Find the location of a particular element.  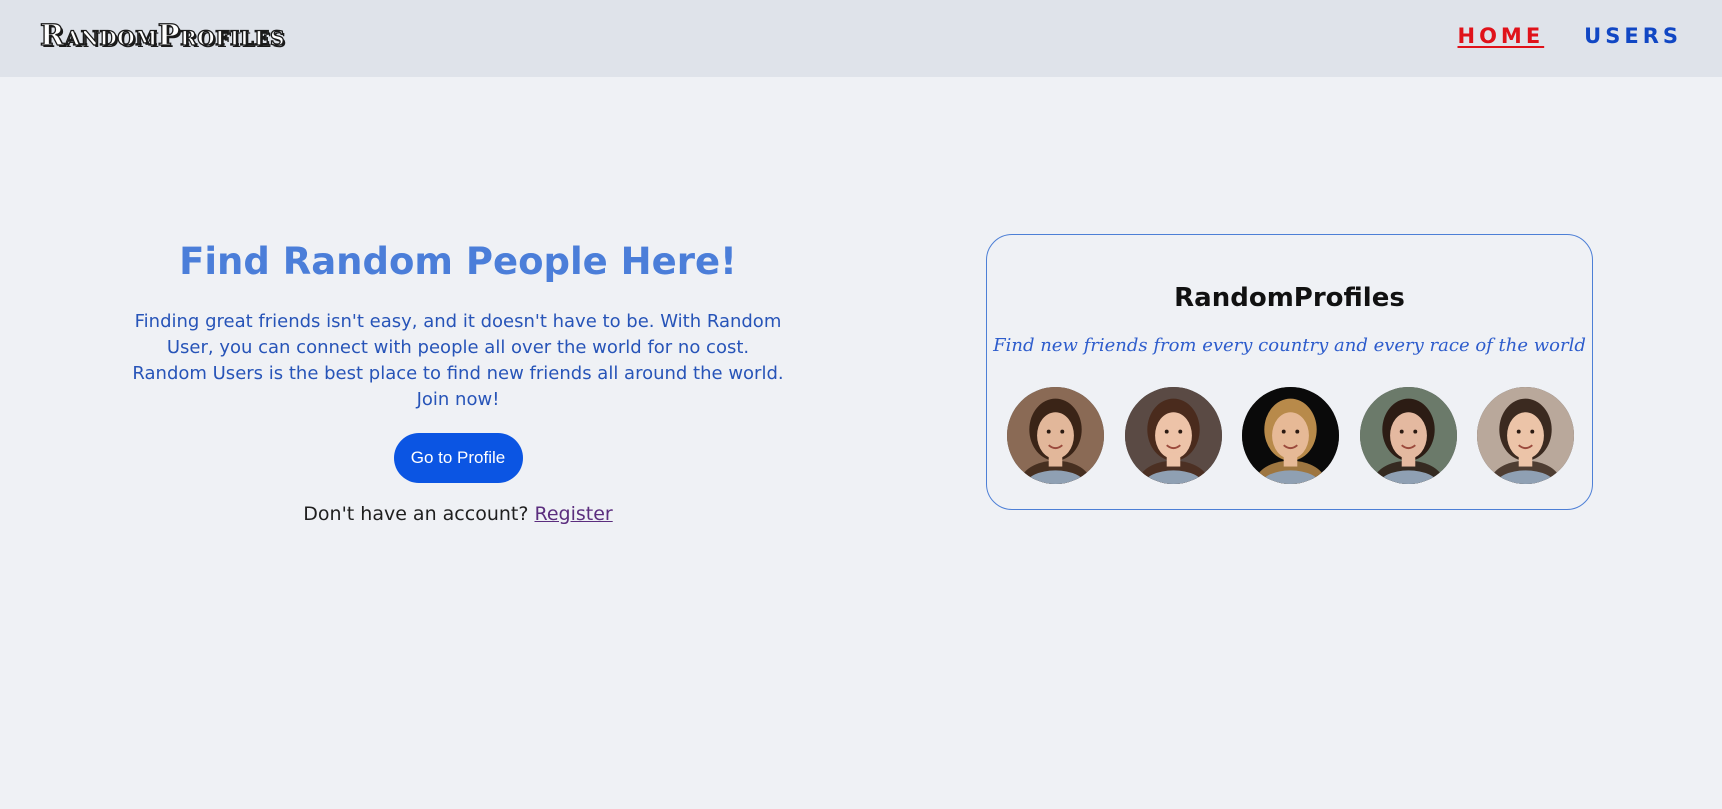

top-header: RandomProfiles HOME USERS is located at coordinates (861, 38).